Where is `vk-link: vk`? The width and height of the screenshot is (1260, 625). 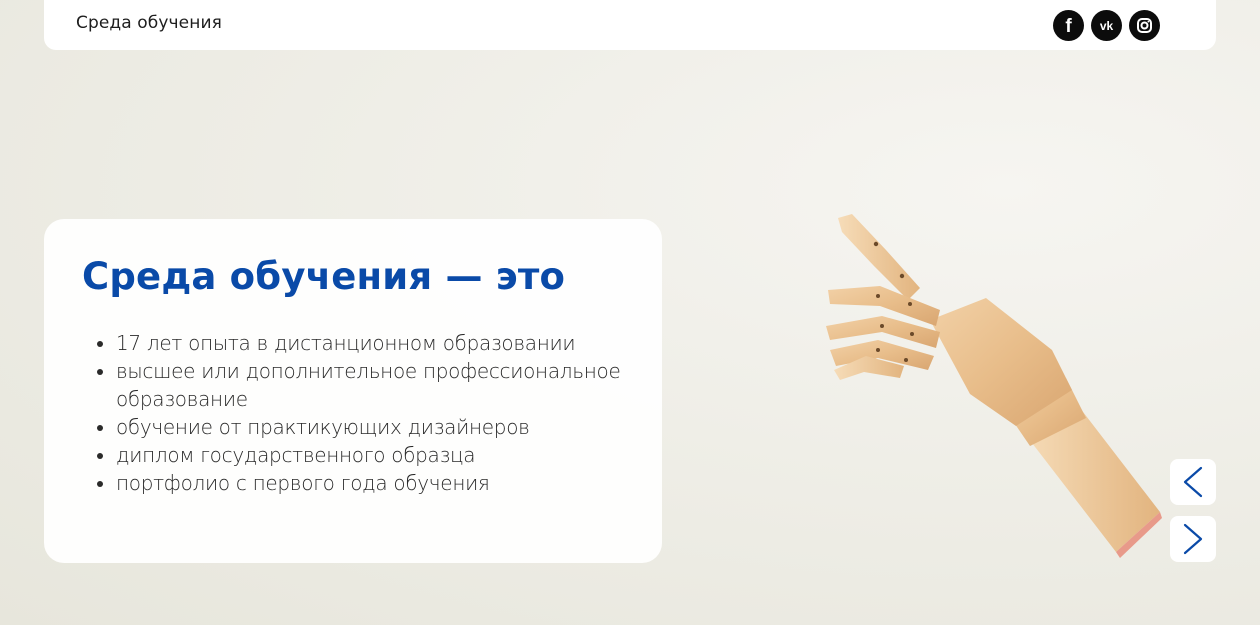 vk-link: vk is located at coordinates (1106, 25).